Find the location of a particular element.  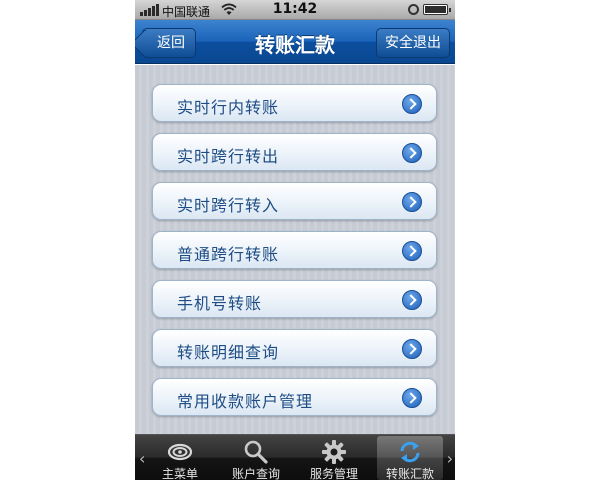

menu-item-interbank-transfer-in: 实时跨行转入 is located at coordinates (294, 201).